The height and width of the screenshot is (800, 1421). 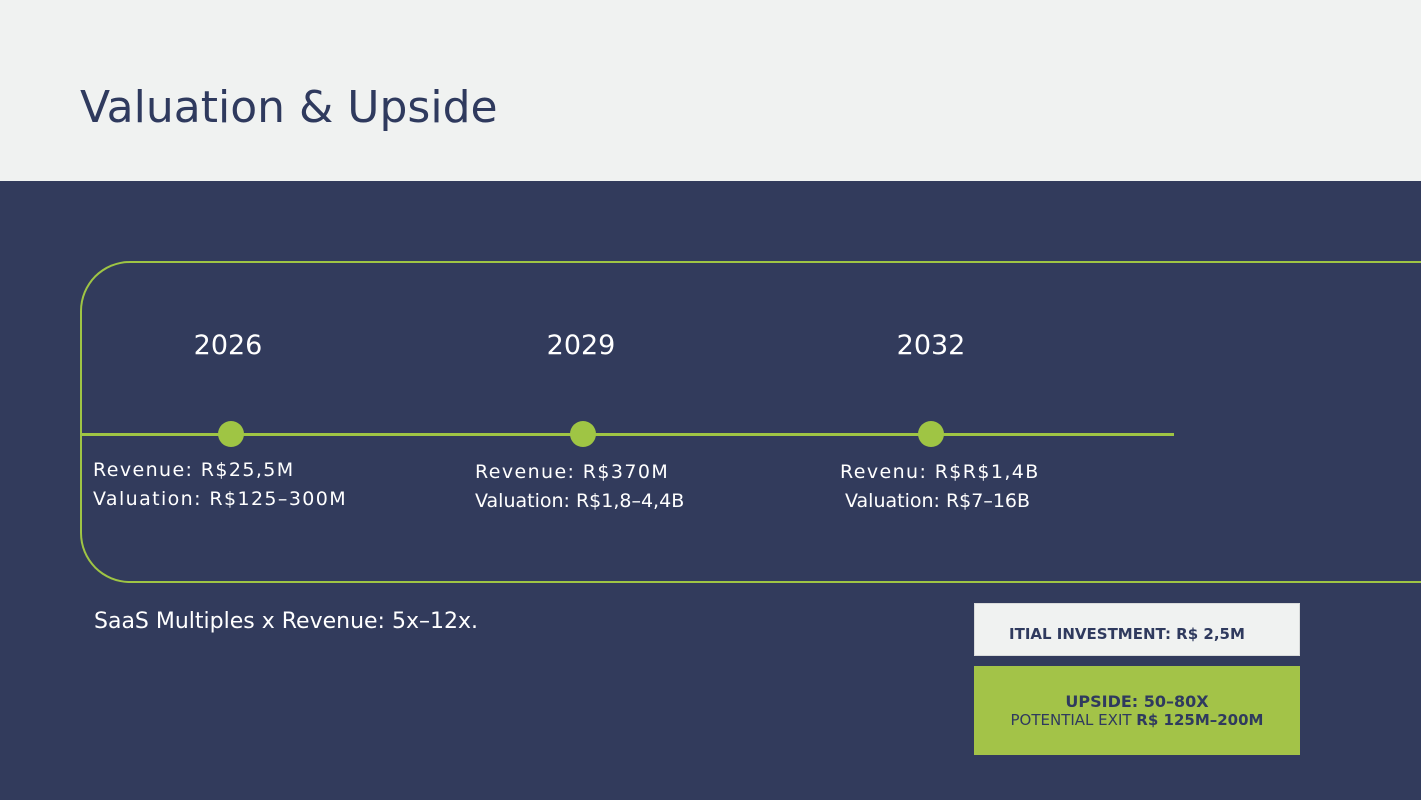 What do you see at coordinates (231, 434) in the screenshot?
I see `milestone-dot-2026` at bounding box center [231, 434].